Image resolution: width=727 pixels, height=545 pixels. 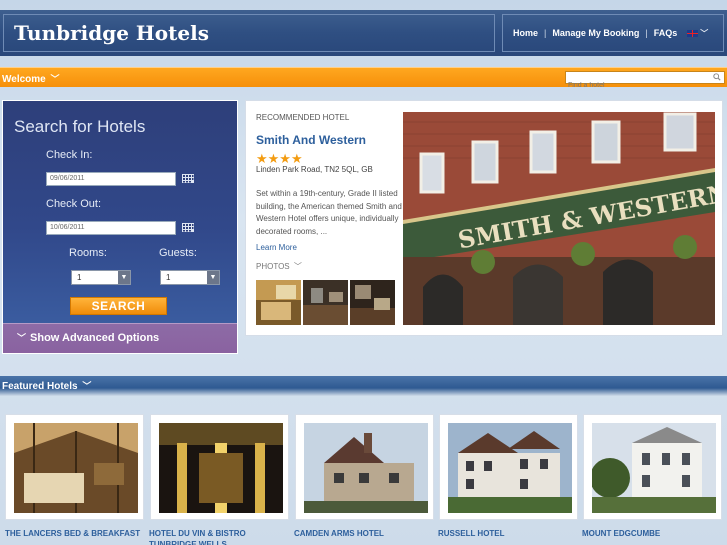 What do you see at coordinates (88, 253) in the screenshot?
I see `rooms-label: Rooms:` at bounding box center [88, 253].